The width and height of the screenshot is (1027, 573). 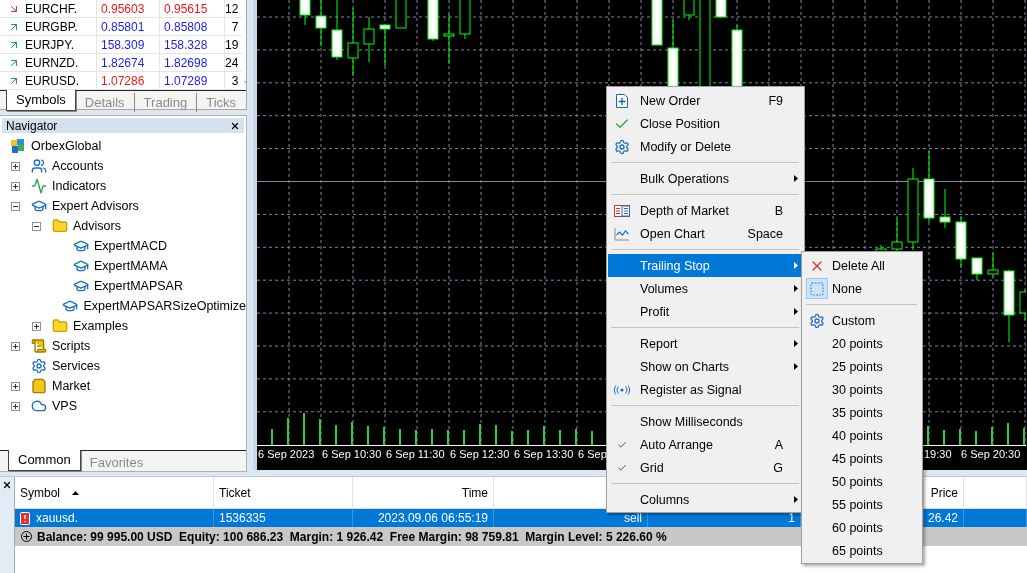 What do you see at coordinates (123, 246) in the screenshot?
I see `tree-item: ExpertMACD` at bounding box center [123, 246].